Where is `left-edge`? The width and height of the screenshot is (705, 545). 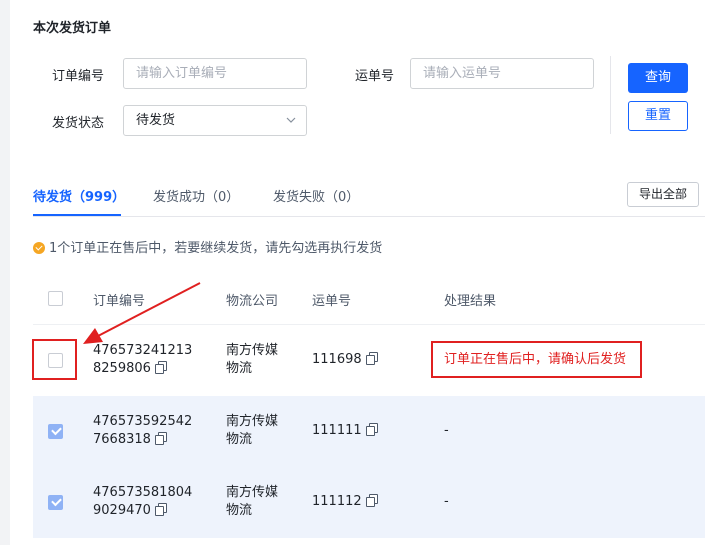
left-edge is located at coordinates (5, 272).